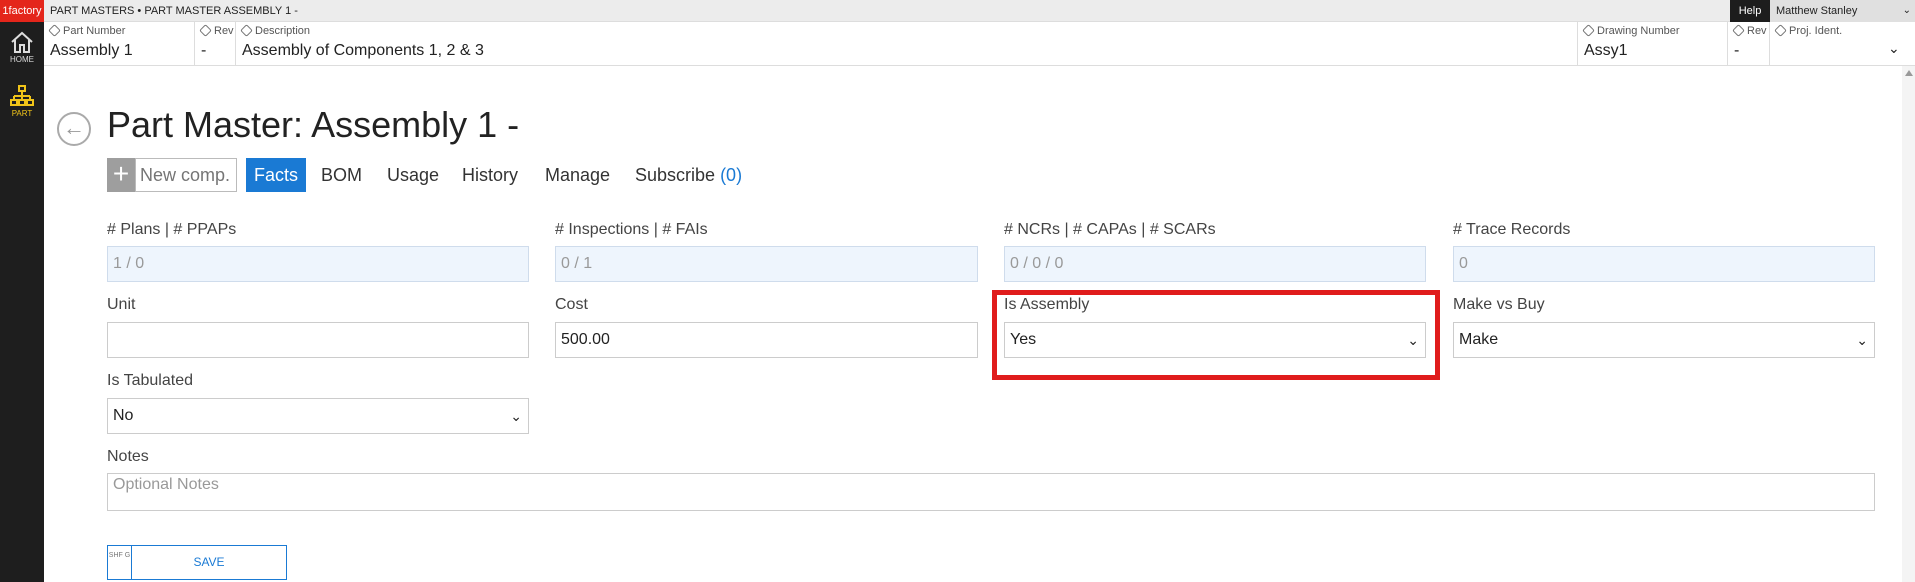  Describe the element at coordinates (1215, 264) in the screenshot. I see `ncrs-field: 0 / 0 / 0` at that location.